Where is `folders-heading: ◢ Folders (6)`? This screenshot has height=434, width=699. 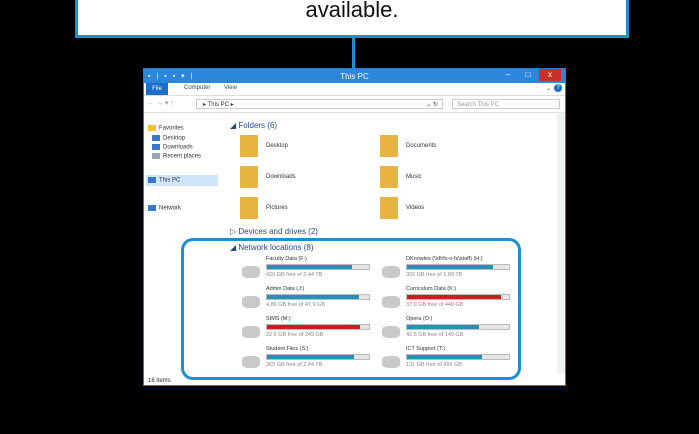
folders-heading: ◢ Folders (6) is located at coordinates (253, 125).